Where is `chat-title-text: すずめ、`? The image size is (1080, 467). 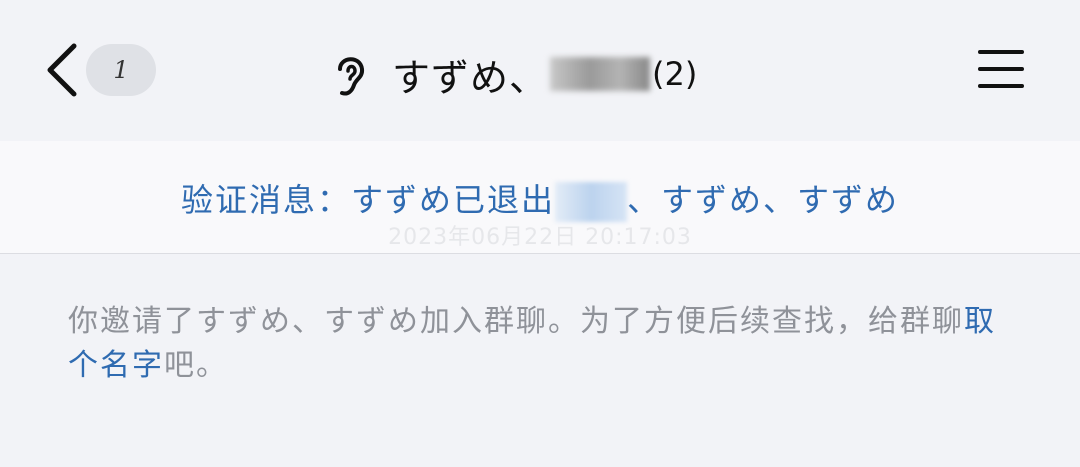 chat-title-text: すずめ、 is located at coordinates (470, 77).